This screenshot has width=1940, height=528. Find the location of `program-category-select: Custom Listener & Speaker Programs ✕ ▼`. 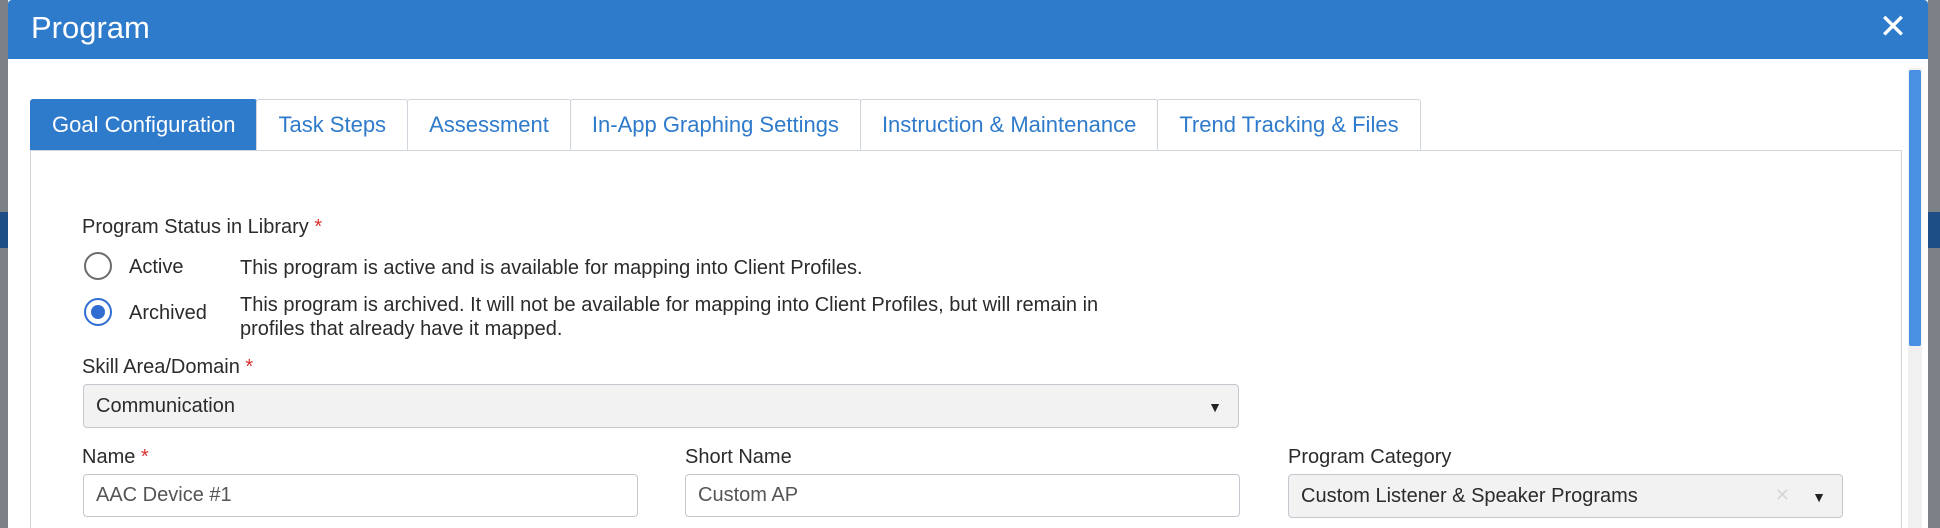

program-category-select: Custom Listener & Speaker Programs ✕ ▼ is located at coordinates (1565, 496).